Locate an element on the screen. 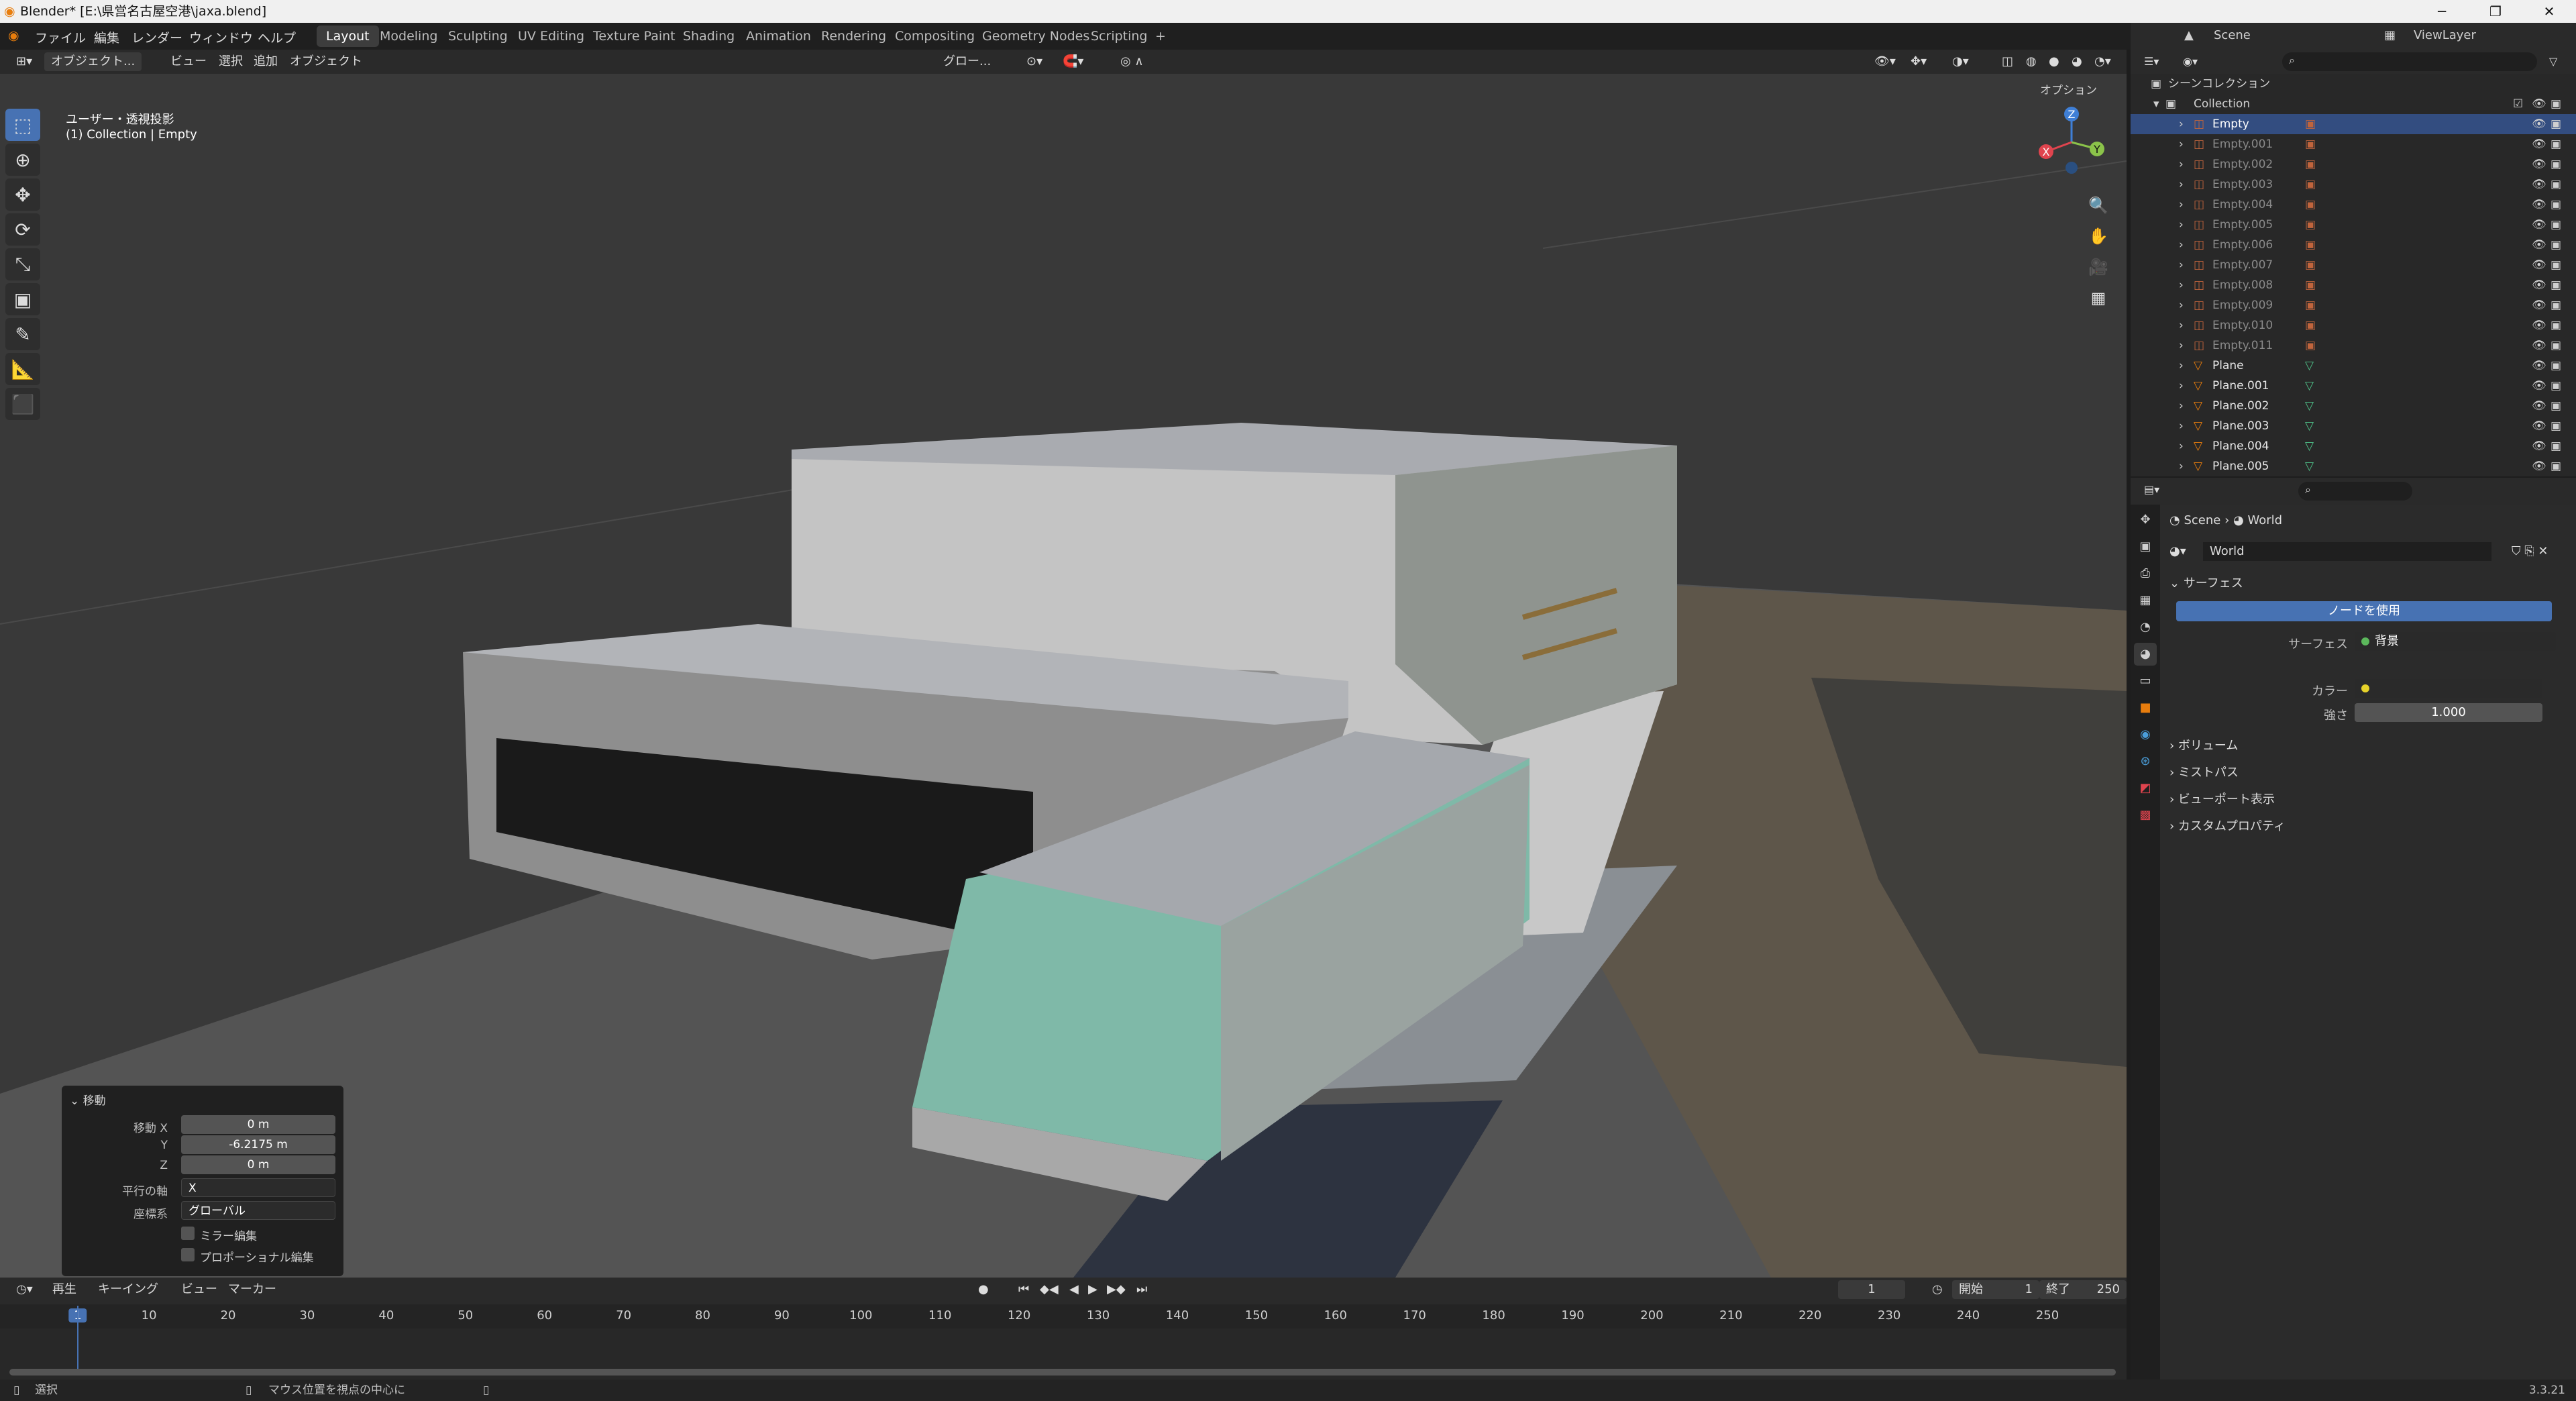  outliner-item: › ◫ Empty ▣ 👁 ▣ is located at coordinates (2353, 124).